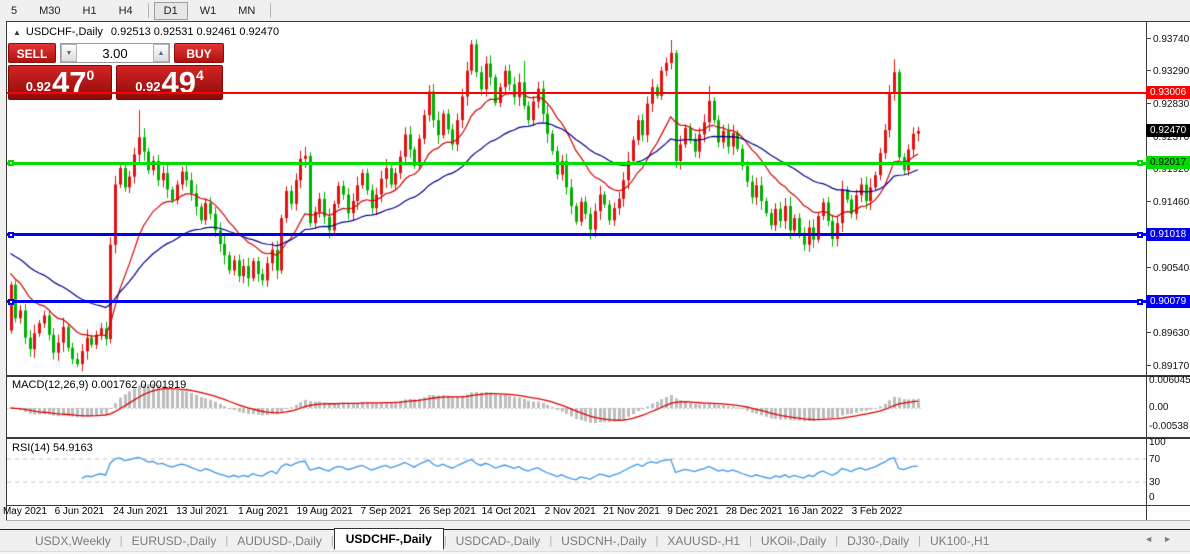  What do you see at coordinates (49, 11) in the screenshot?
I see `timeframe-button-M30: M30` at bounding box center [49, 11].